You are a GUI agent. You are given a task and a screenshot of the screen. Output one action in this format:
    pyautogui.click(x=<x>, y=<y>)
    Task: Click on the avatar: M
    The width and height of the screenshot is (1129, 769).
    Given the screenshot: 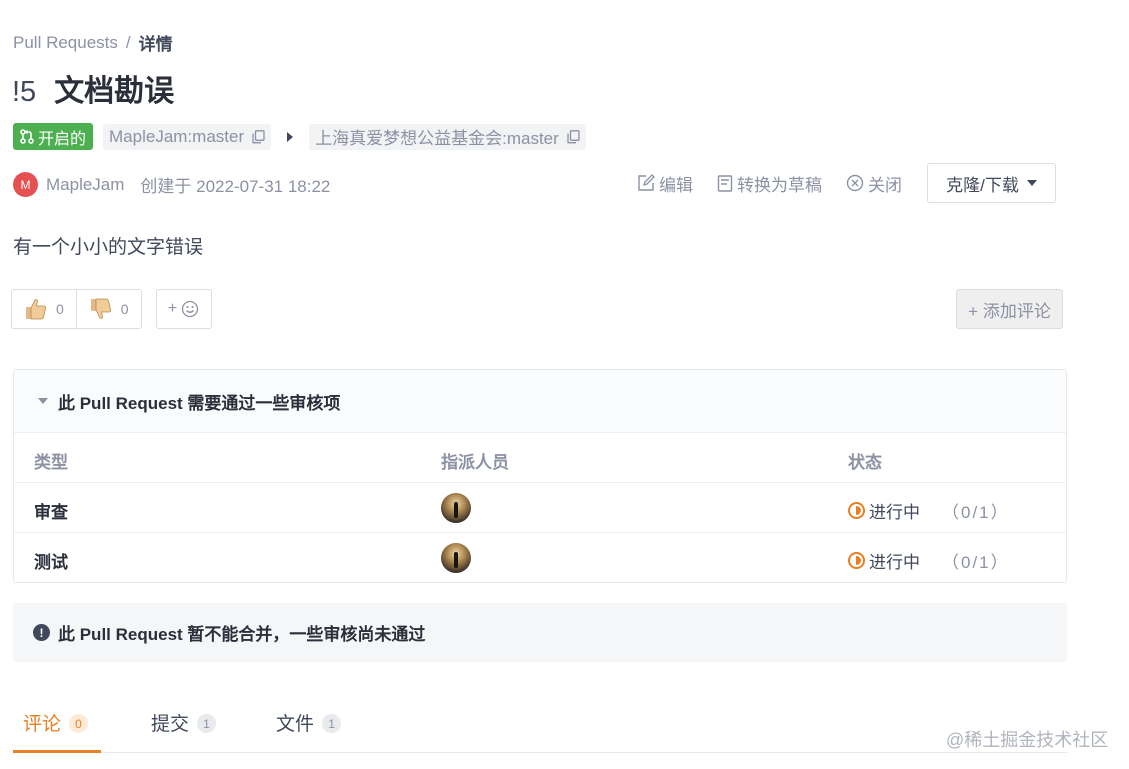 What is the action you would take?
    pyautogui.click(x=25, y=184)
    